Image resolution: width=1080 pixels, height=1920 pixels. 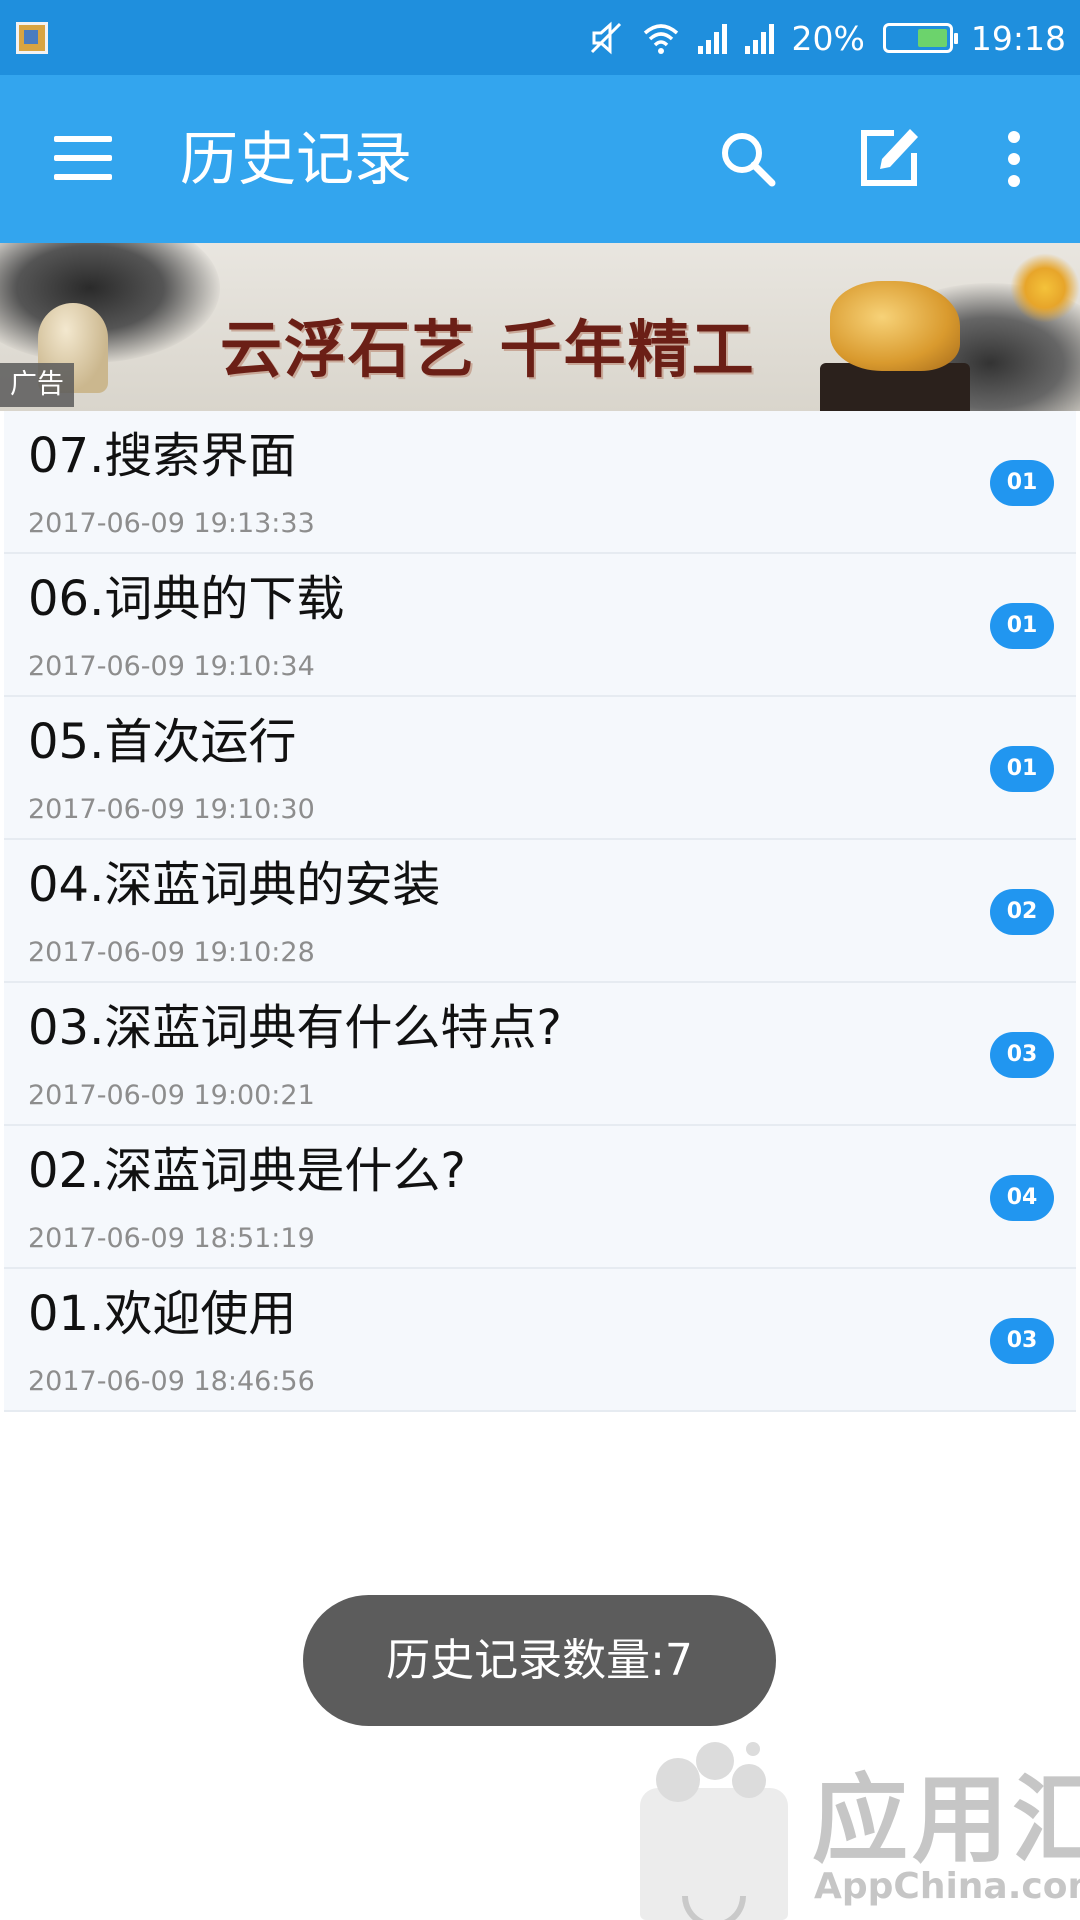 What do you see at coordinates (32, 38) in the screenshot?
I see `app-notification-icon` at bounding box center [32, 38].